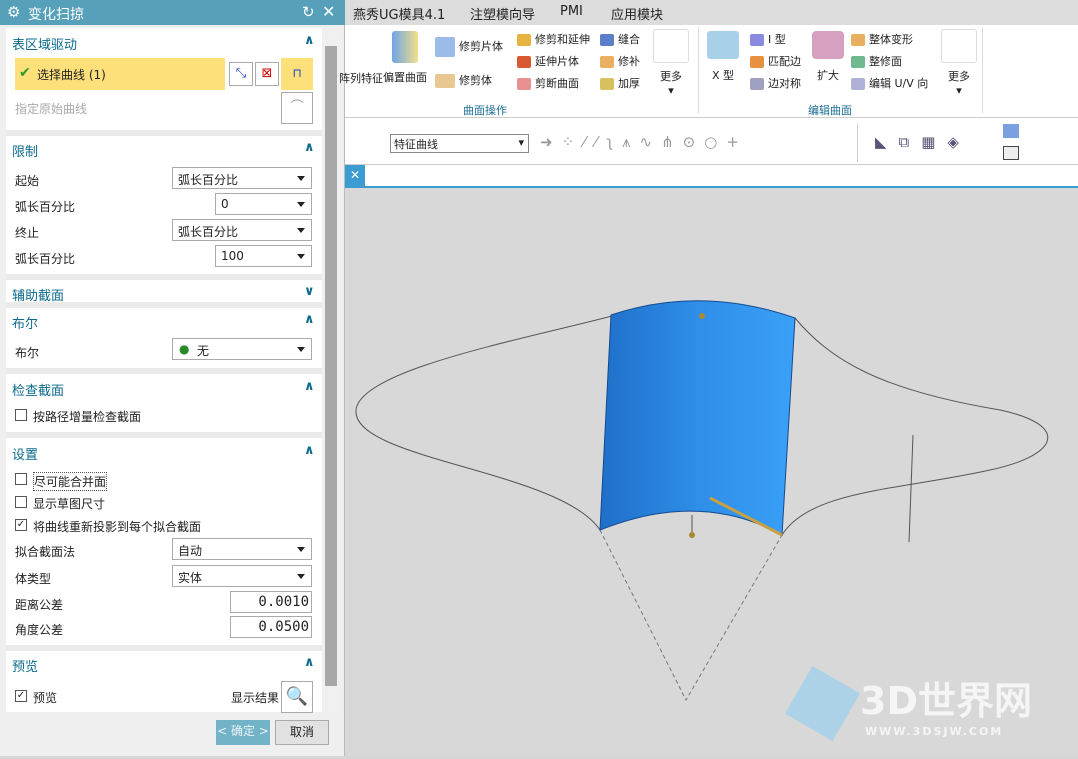 This screenshot has height=759, width=1078. Describe the element at coordinates (309, 291) in the screenshot. I see `chevron-down-icon: ∨` at that location.